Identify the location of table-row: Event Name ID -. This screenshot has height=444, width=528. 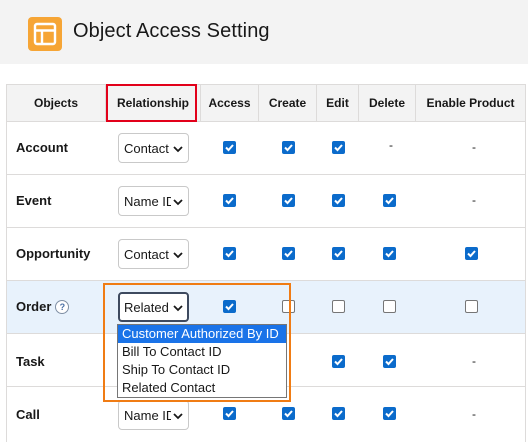
(266, 201).